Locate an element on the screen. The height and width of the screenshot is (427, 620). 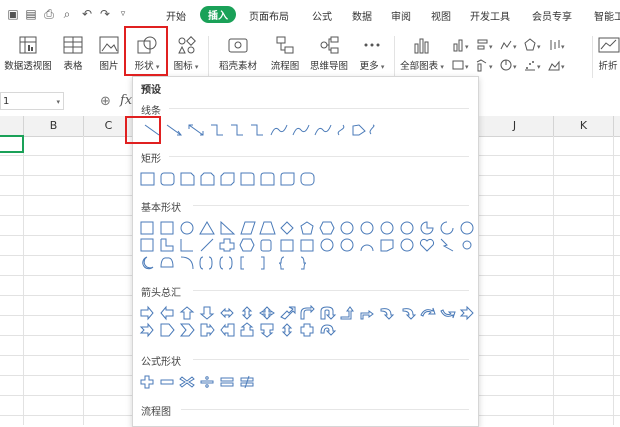
vertical-textbox-icon is located at coordinates (167, 228).